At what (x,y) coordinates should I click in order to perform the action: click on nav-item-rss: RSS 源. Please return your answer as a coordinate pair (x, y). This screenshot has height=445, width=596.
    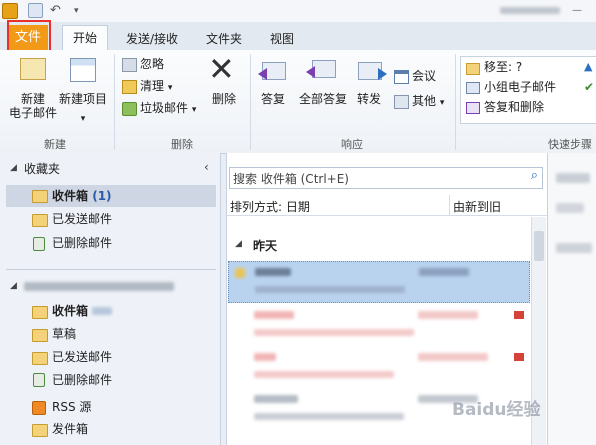
    Looking at the image, I should click on (71, 407).